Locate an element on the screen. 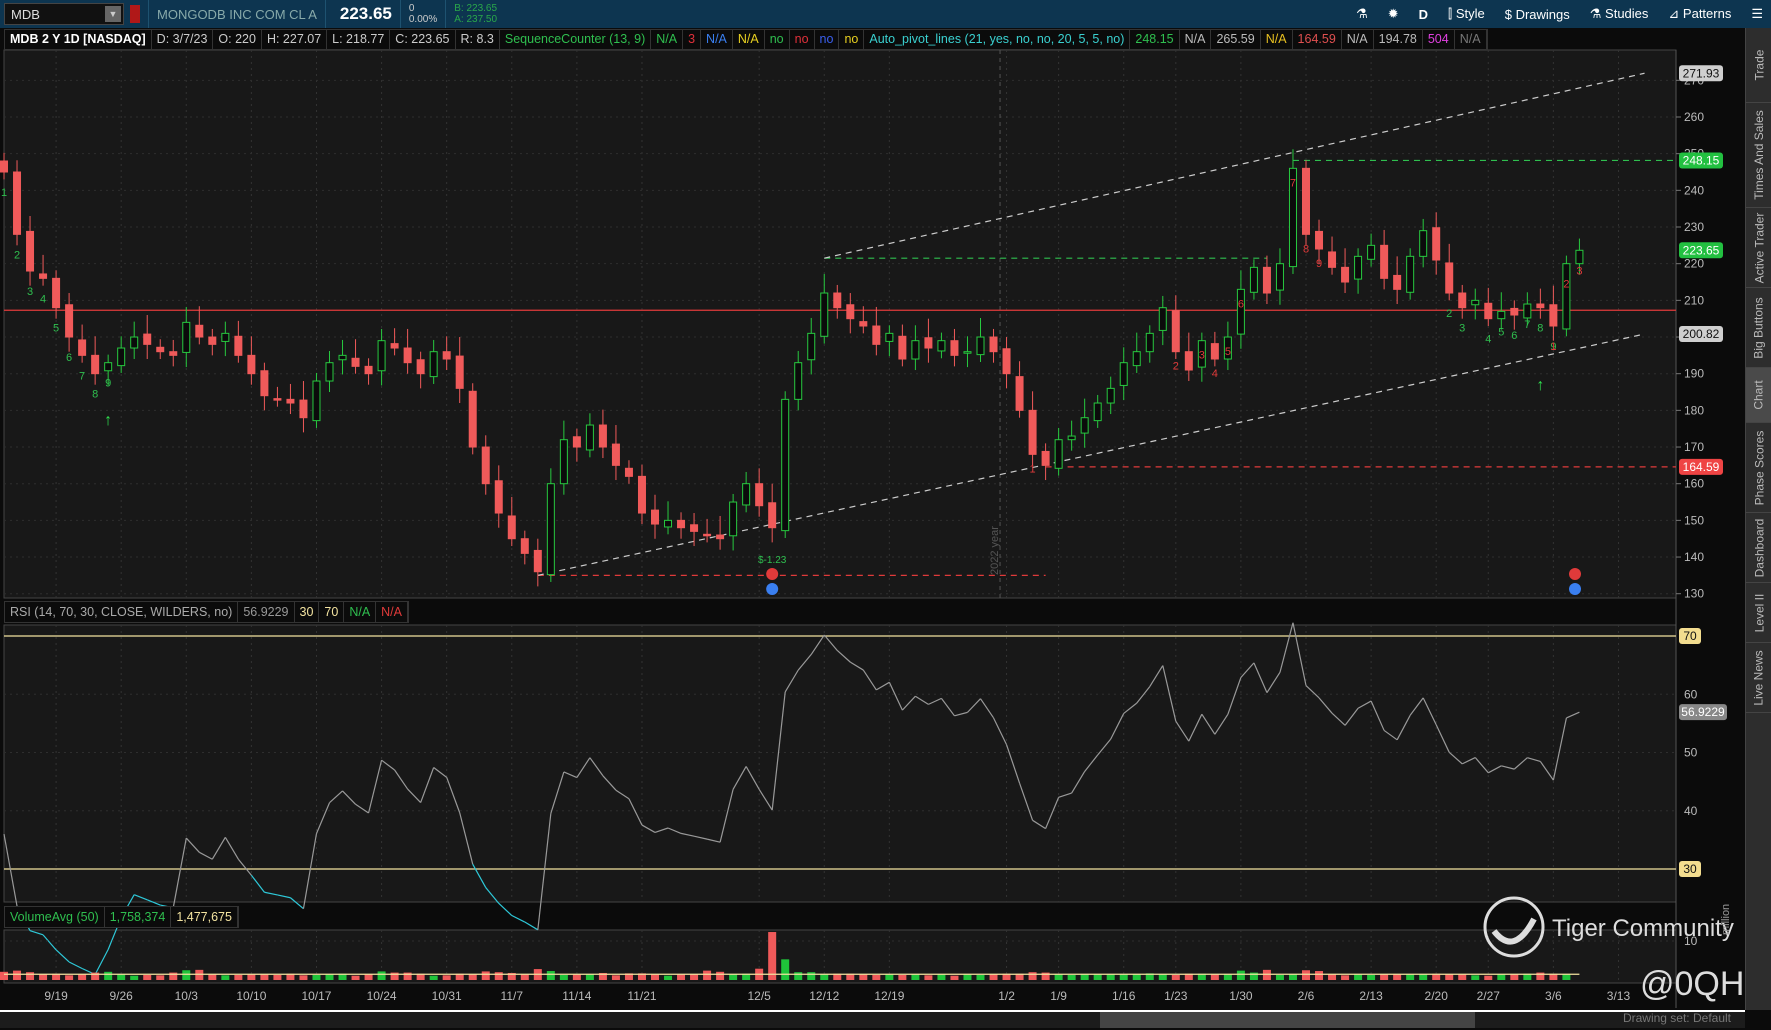  horizontal-scrollbar is located at coordinates (872, 1019).